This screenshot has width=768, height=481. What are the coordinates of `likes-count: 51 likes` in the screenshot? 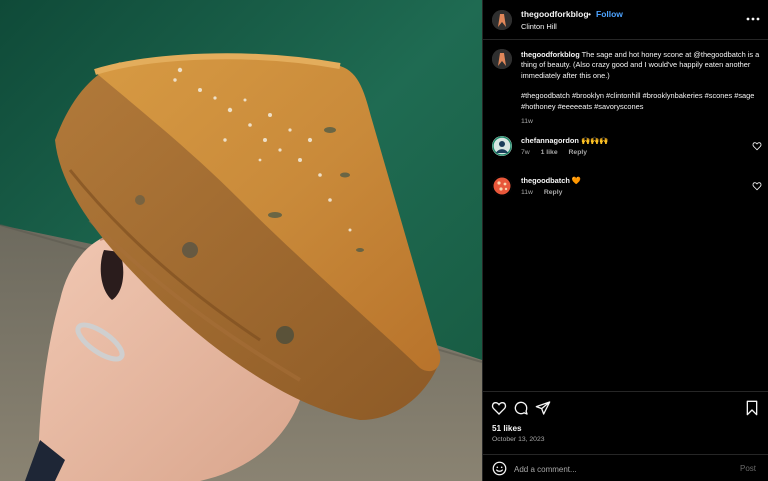 It's located at (507, 428).